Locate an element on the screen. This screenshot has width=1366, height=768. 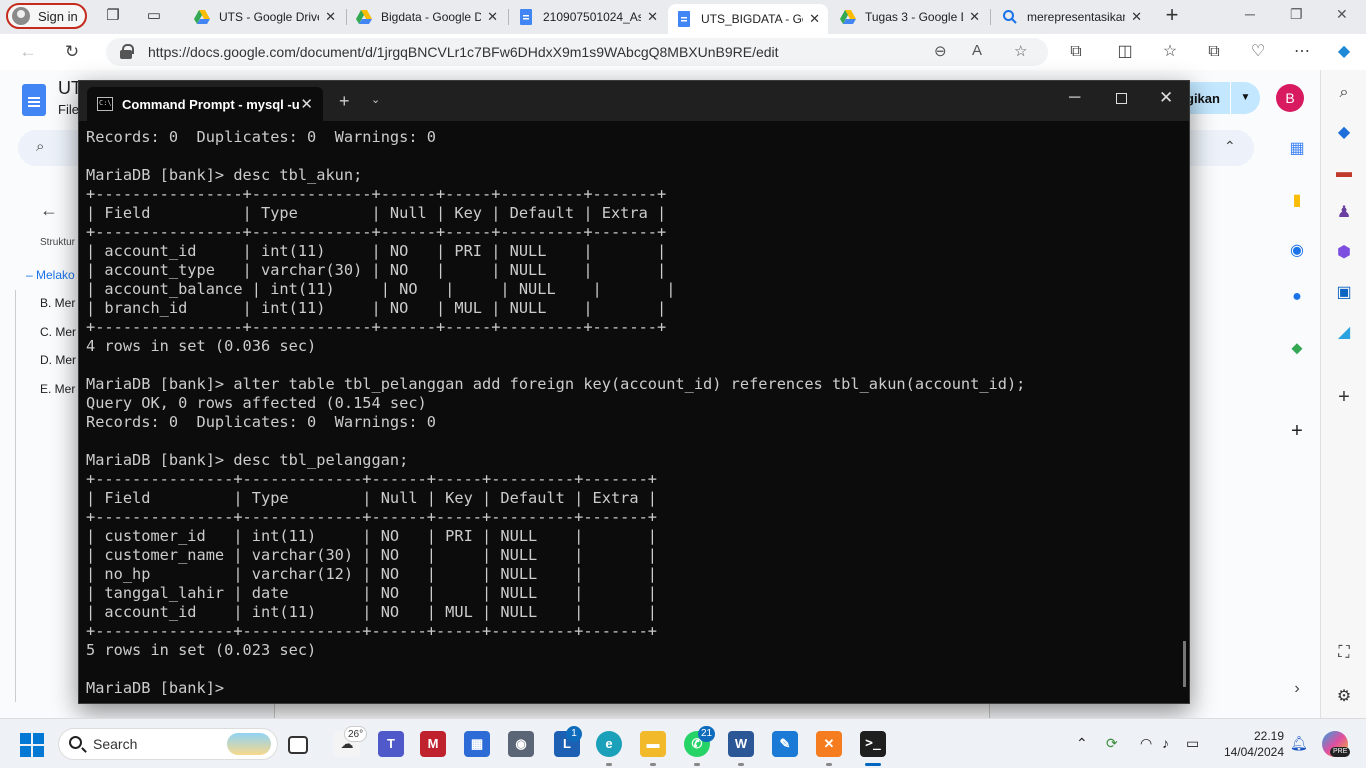
drop-icon: ◢ is located at coordinates (1344, 333).